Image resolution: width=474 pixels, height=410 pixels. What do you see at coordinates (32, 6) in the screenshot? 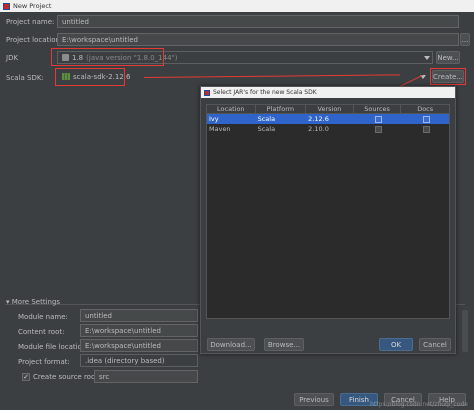
I see `window-title: New Project` at bounding box center [32, 6].